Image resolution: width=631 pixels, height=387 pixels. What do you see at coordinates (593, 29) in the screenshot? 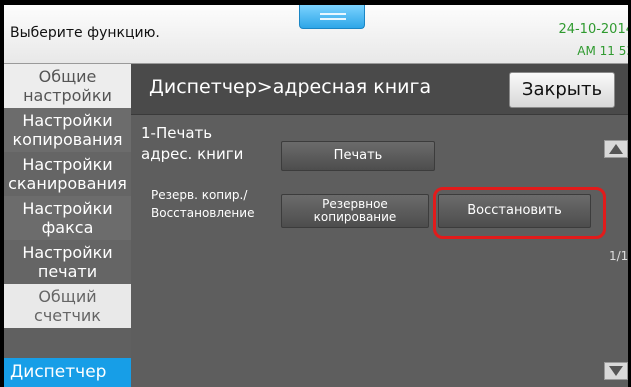
I see `date-text: 24-10-2014` at bounding box center [593, 29].